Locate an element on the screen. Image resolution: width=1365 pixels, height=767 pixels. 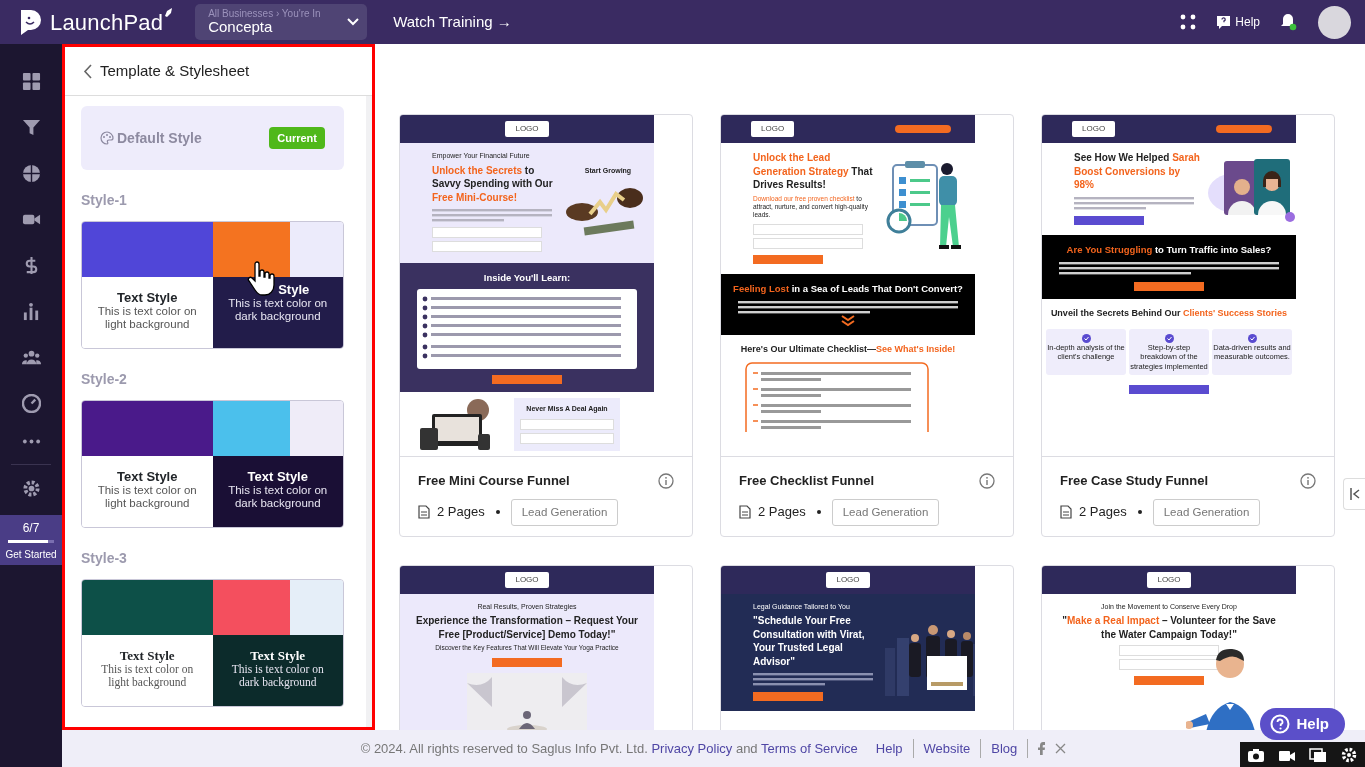
watch-training-link: Watch Training → is located at coordinates (452, 22).